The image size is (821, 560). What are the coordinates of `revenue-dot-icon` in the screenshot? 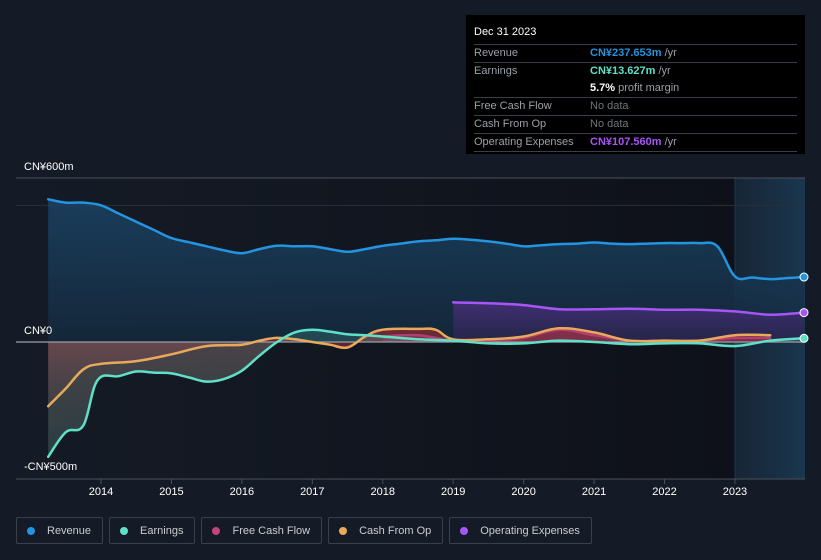 It's located at (31, 530).